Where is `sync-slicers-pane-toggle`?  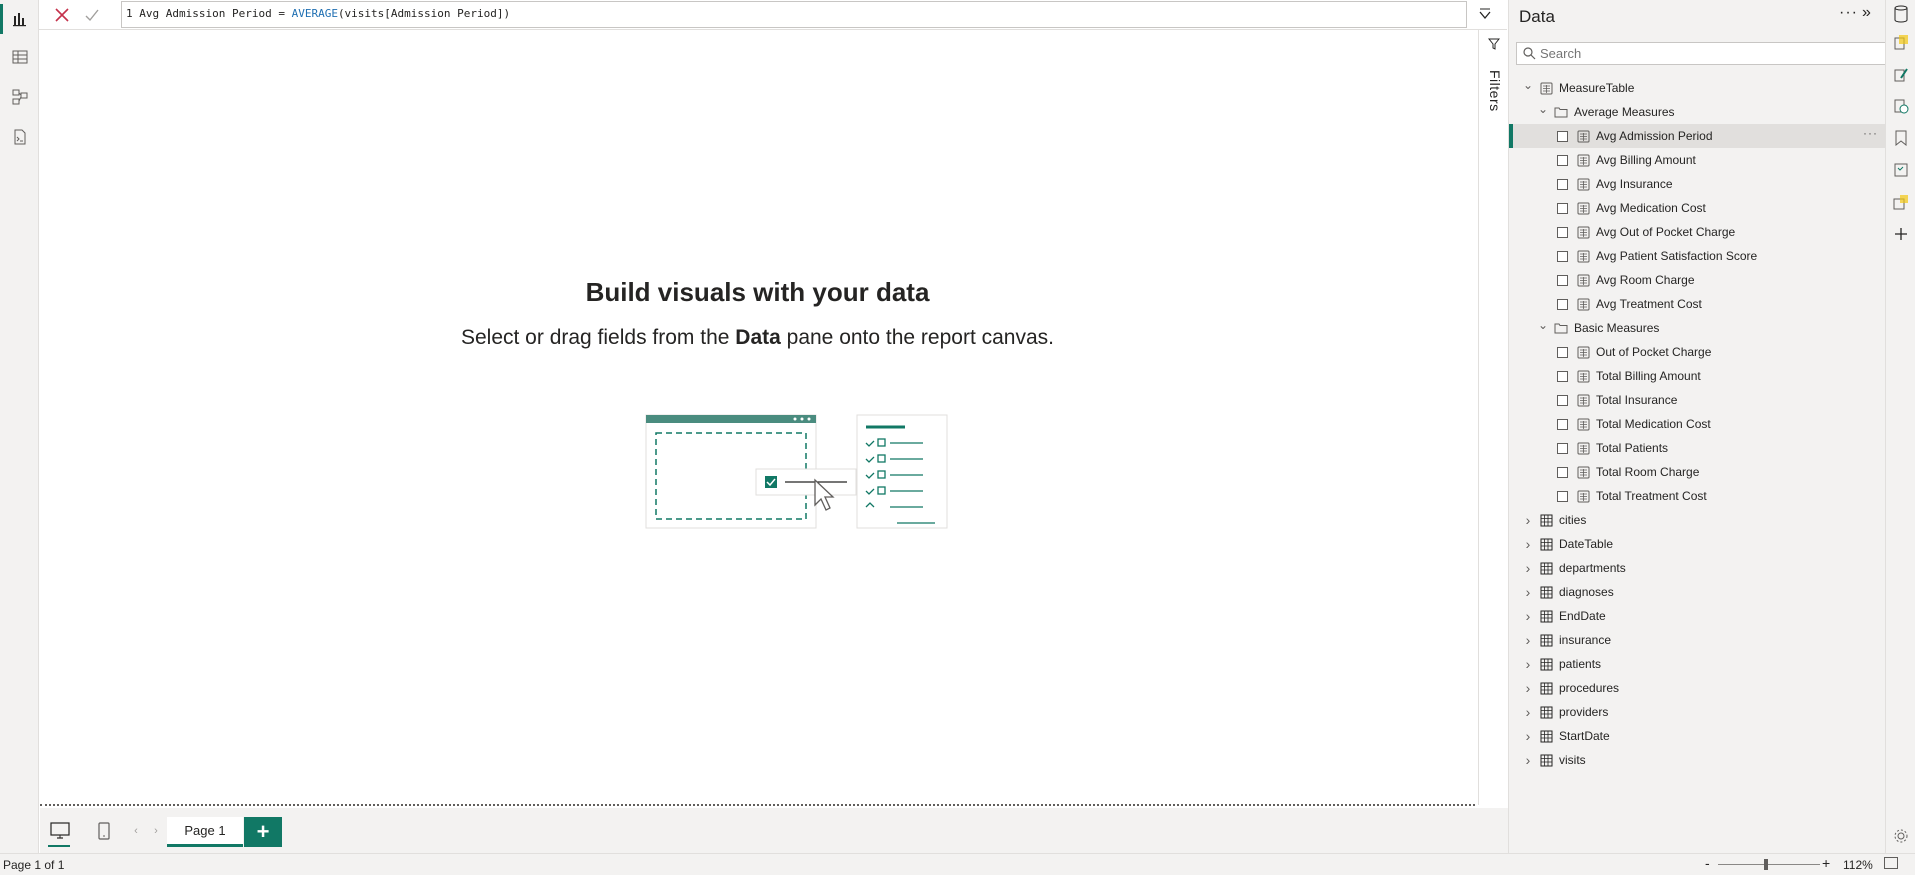
sync-slicers-pane-toggle is located at coordinates (1901, 202).